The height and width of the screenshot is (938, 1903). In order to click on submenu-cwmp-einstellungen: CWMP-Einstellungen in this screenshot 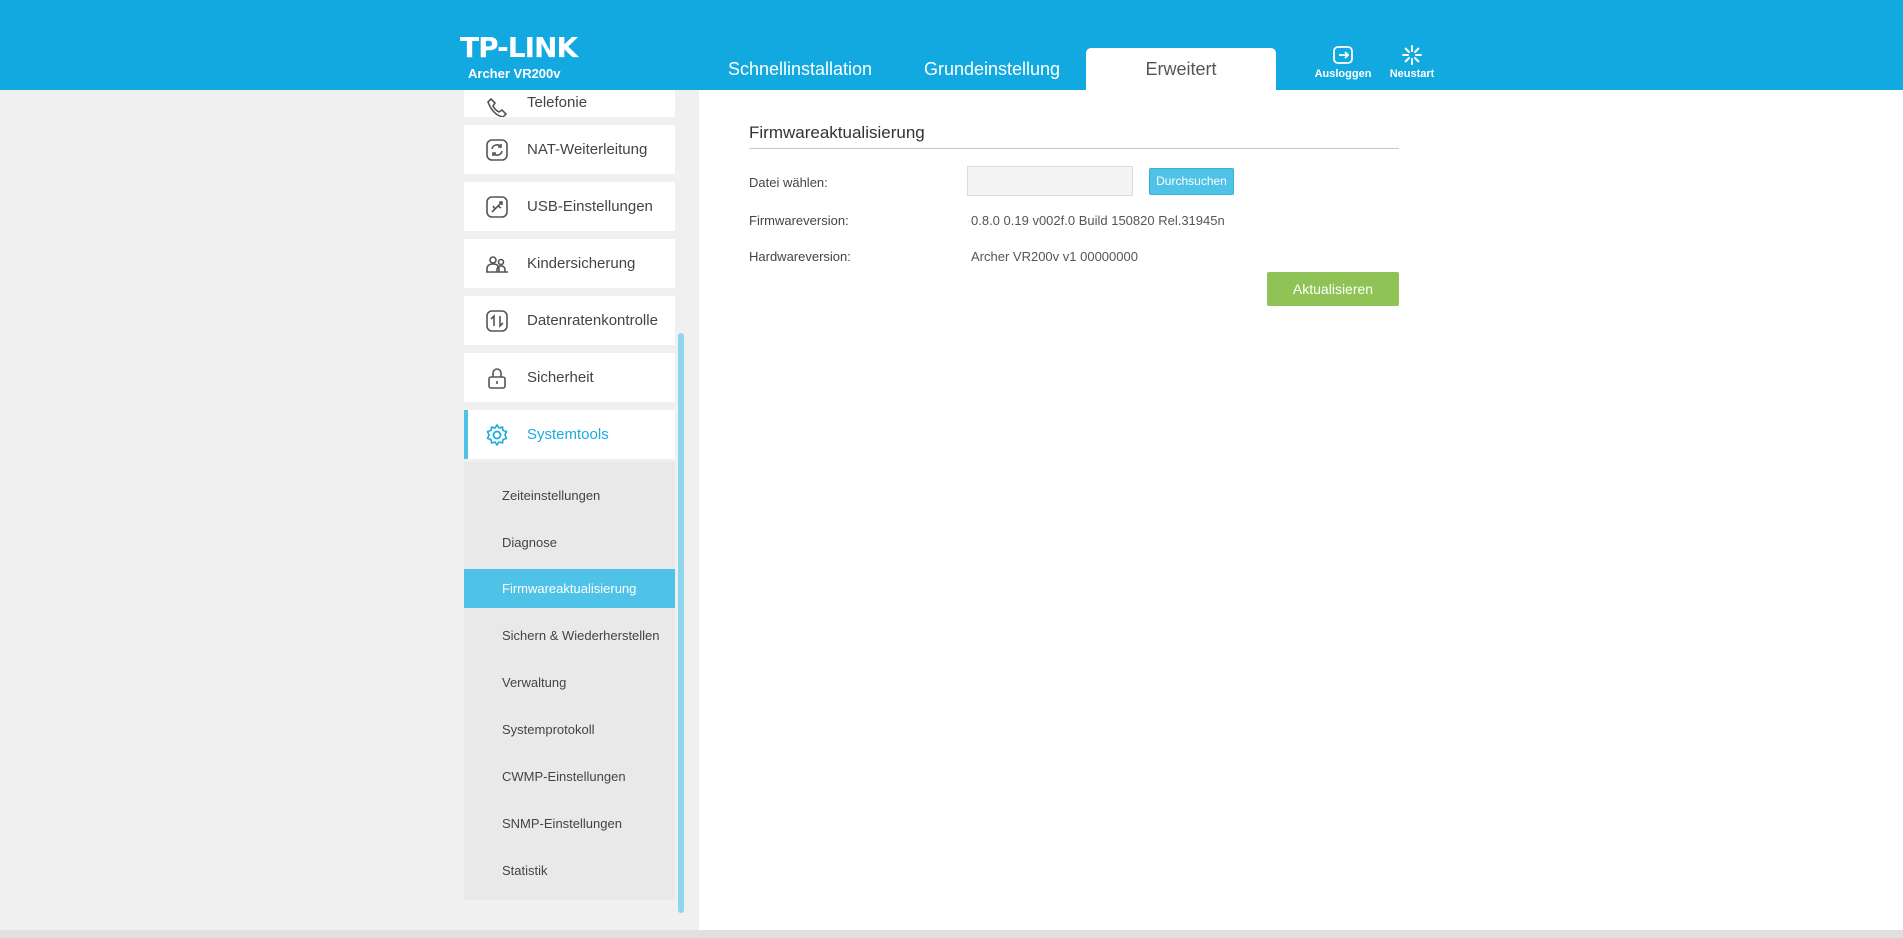, I will do `click(569, 776)`.